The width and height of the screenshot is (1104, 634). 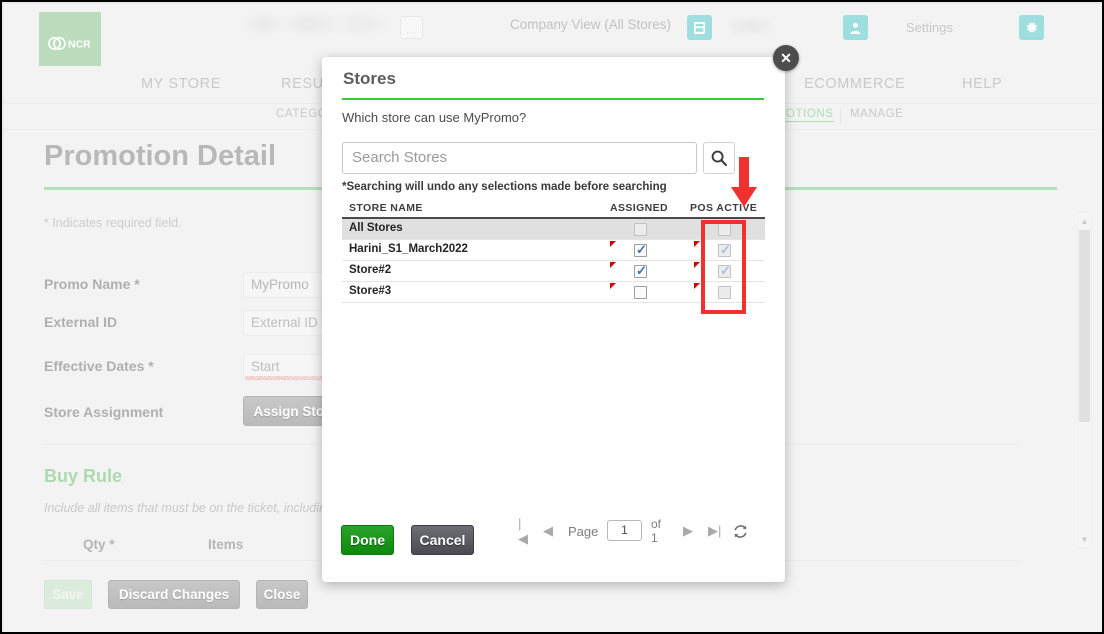 What do you see at coordinates (1084, 539) in the screenshot?
I see `scroll-down-icon: ▼` at bounding box center [1084, 539].